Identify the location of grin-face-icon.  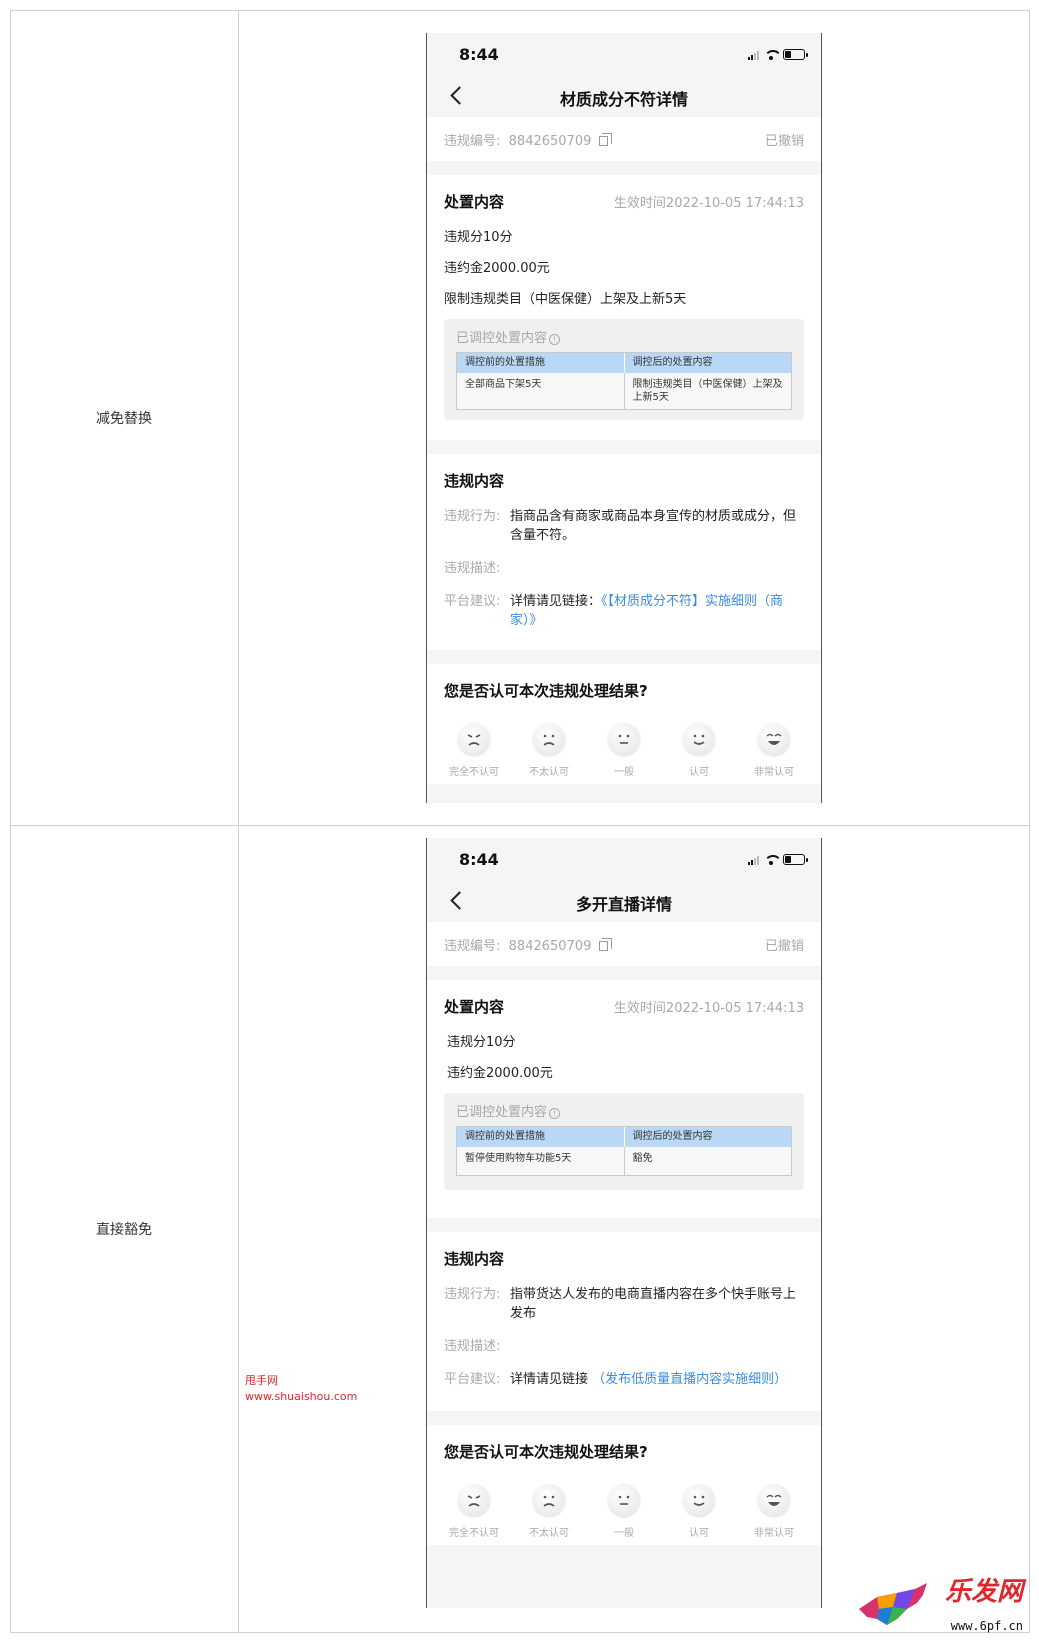
(774, 739).